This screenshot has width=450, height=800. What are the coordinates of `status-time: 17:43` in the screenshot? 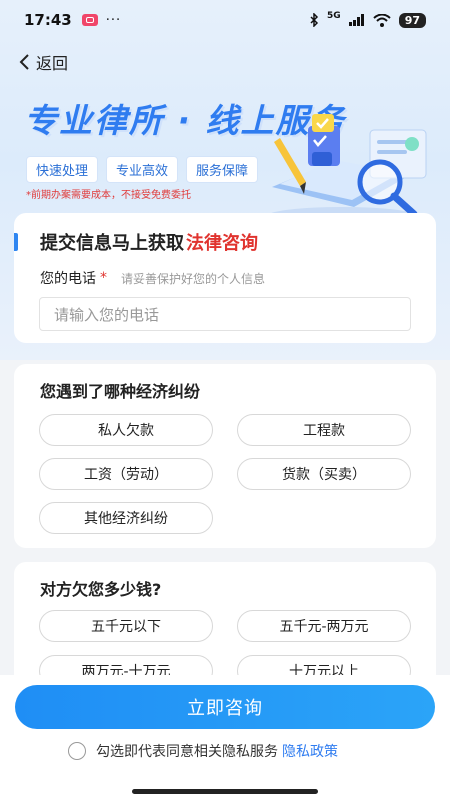 It's located at (48, 20).